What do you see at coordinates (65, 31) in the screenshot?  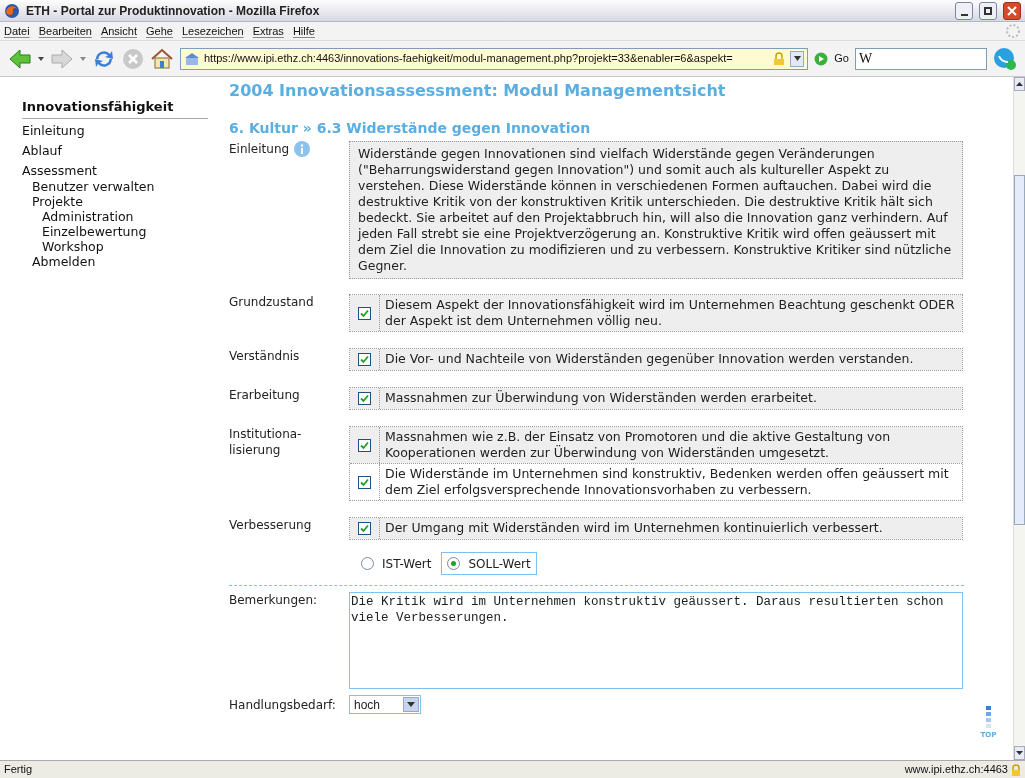 I see `menu-item: Bearbeiten` at bounding box center [65, 31].